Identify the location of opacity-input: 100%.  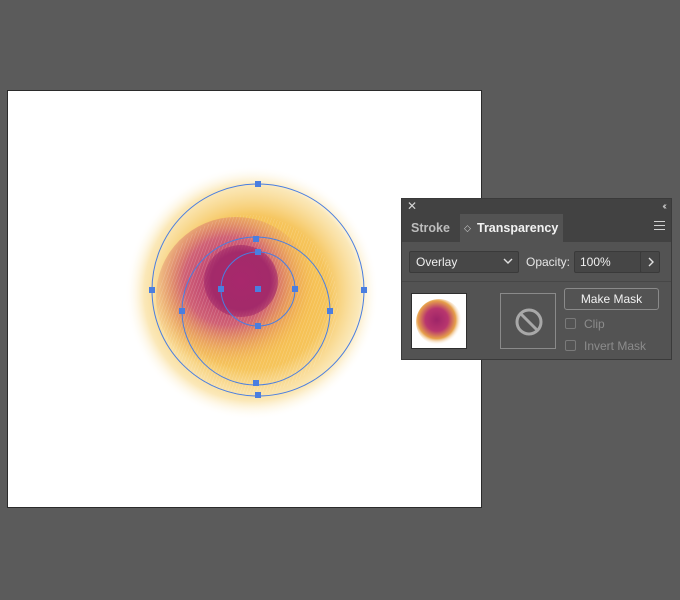
(608, 262).